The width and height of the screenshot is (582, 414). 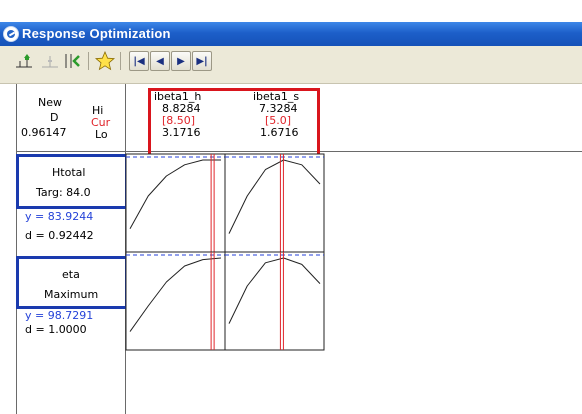 What do you see at coordinates (11, 34) in the screenshot?
I see `app-icon` at bounding box center [11, 34].